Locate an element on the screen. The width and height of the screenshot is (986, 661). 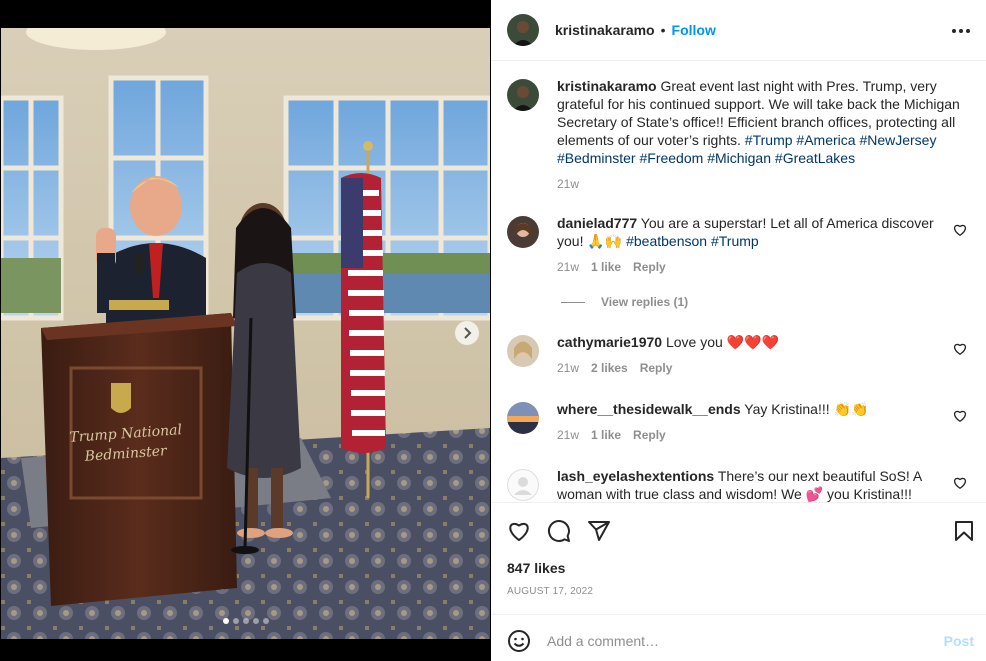
comment-username: danielad777 is located at coordinates (597, 223).